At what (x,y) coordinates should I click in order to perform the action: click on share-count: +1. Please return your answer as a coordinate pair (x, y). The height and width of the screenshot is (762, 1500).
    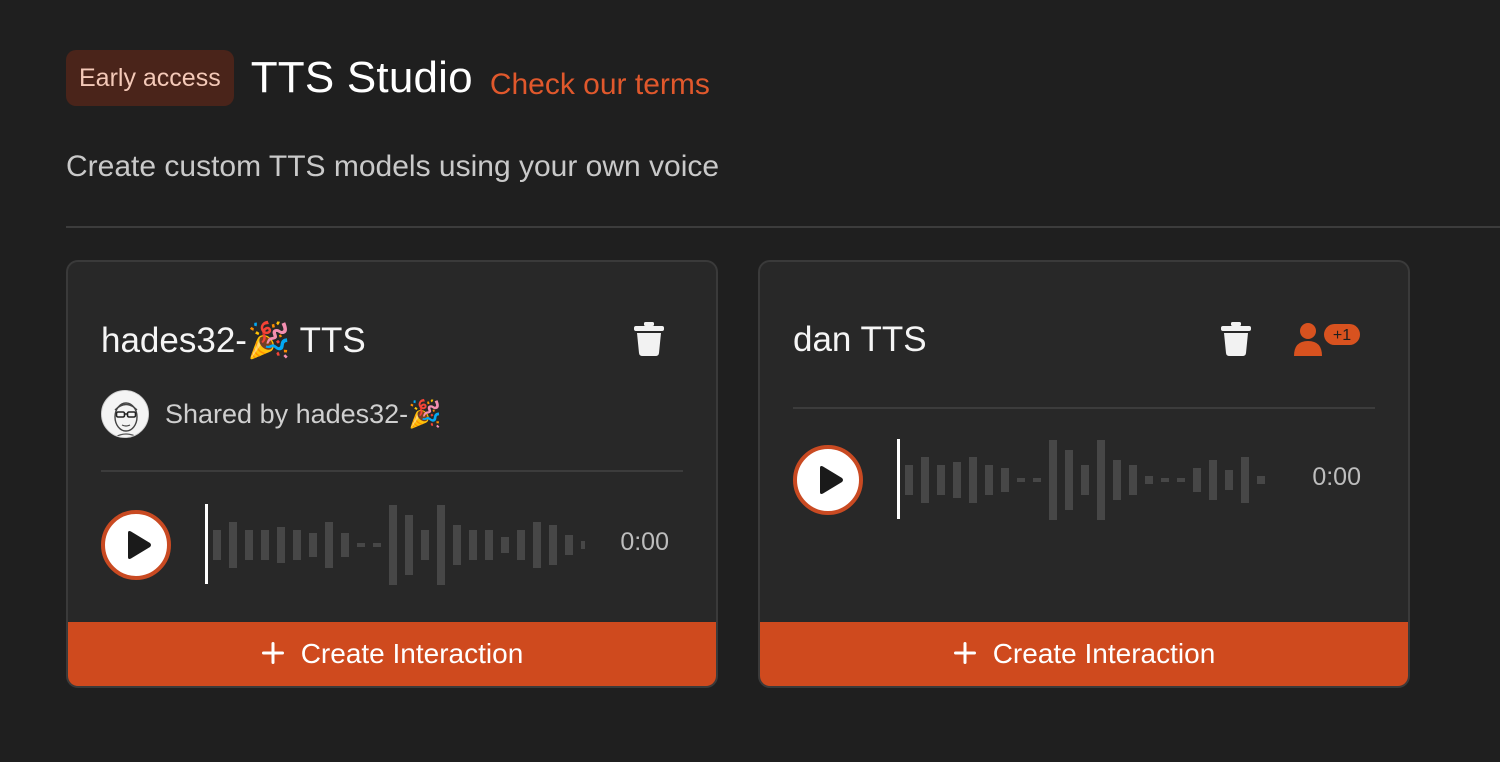
    Looking at the image, I should click on (1342, 335).